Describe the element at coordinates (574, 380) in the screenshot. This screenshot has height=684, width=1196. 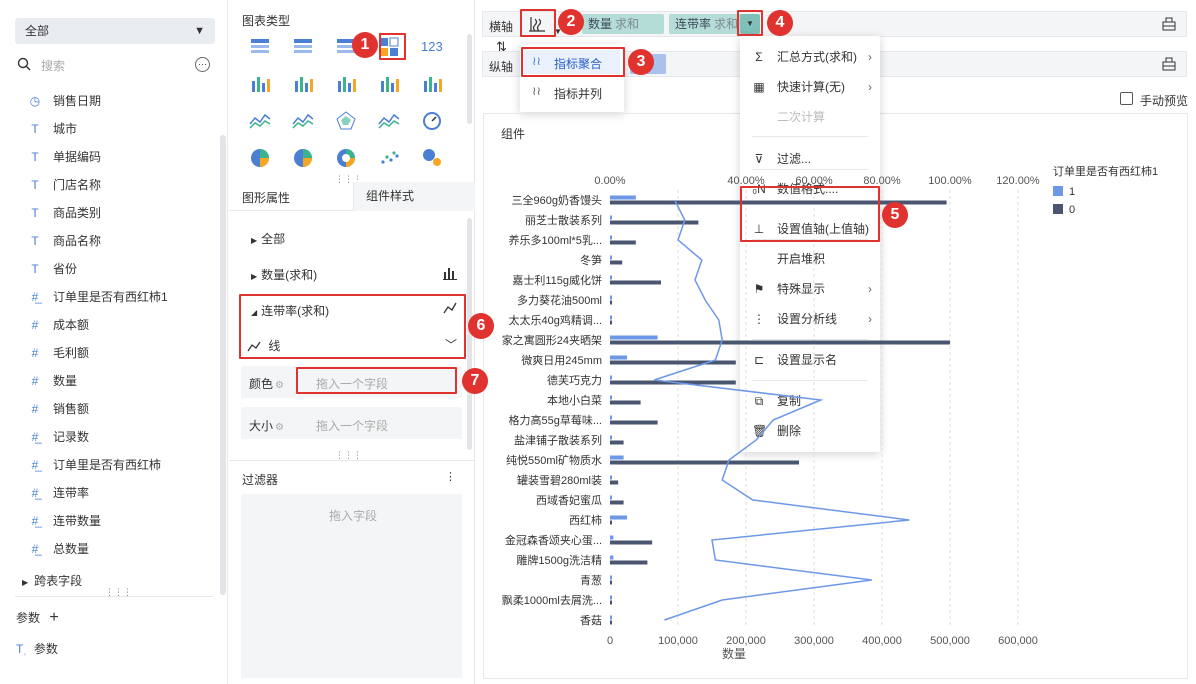
I see `category-label: 德芙巧克力` at that location.